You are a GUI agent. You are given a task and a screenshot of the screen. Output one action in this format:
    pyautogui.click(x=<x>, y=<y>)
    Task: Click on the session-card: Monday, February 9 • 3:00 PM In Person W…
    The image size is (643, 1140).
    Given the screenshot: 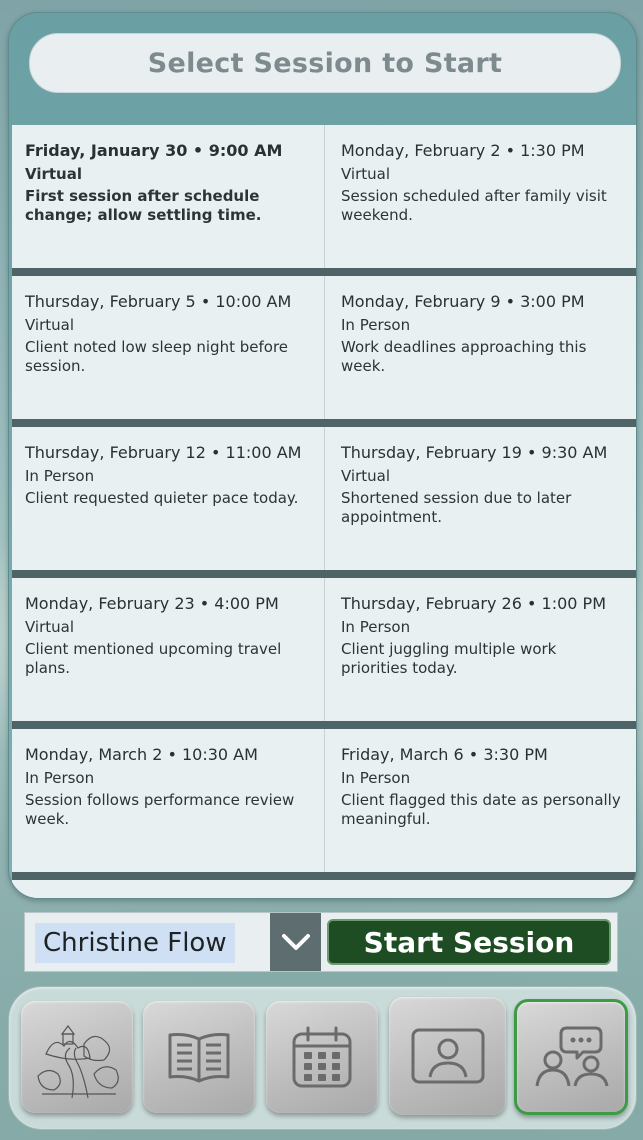 What is the action you would take?
    pyautogui.click(x=480, y=347)
    